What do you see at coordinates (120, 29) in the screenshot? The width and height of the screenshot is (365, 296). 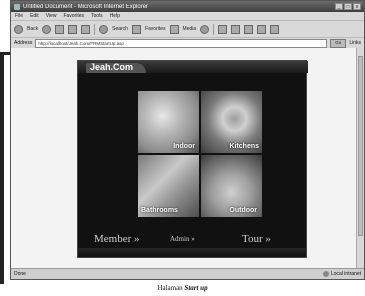 I see `search-label: Search` at bounding box center [120, 29].